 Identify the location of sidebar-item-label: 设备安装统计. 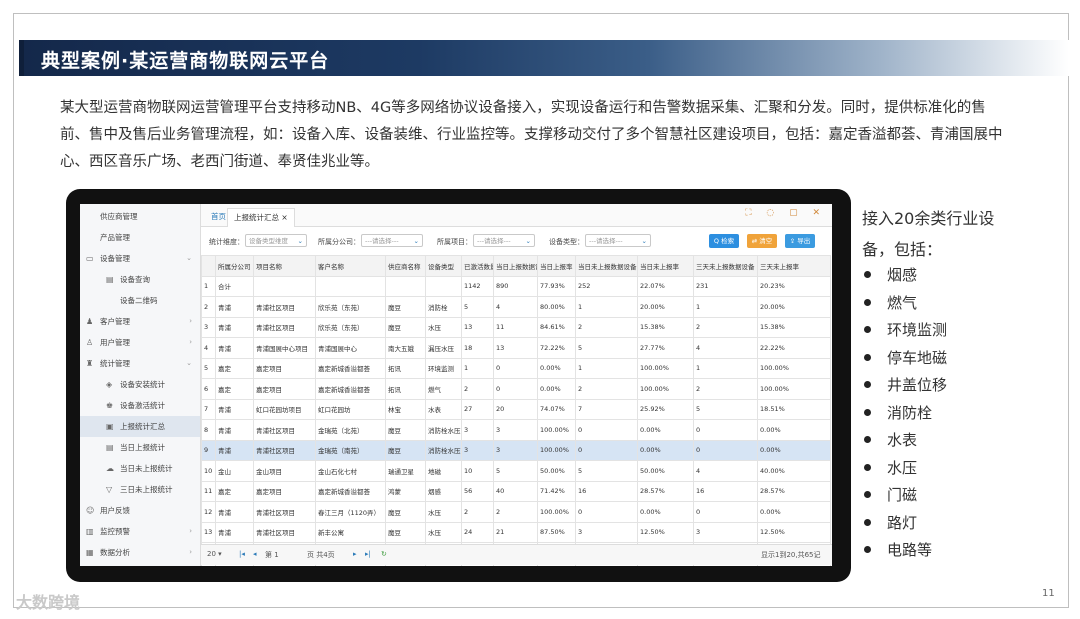
(142, 384).